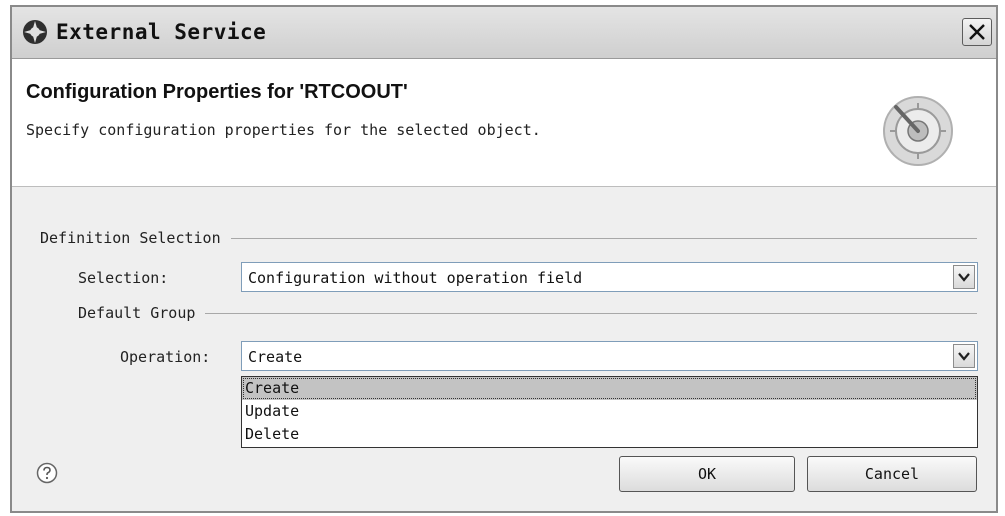  I want to click on selection-label: Selection:, so click(123, 278).